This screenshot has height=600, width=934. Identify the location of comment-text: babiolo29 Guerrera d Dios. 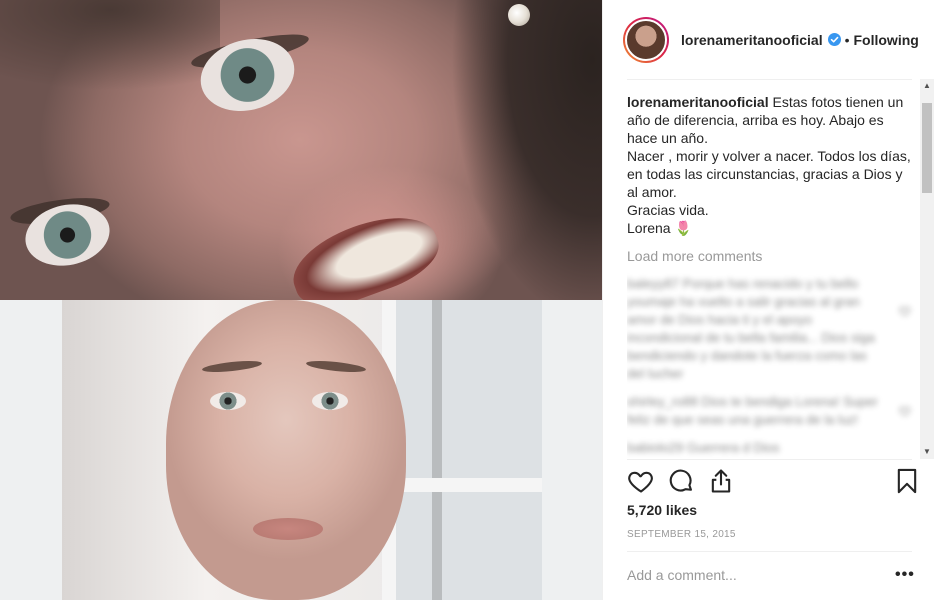
(703, 447).